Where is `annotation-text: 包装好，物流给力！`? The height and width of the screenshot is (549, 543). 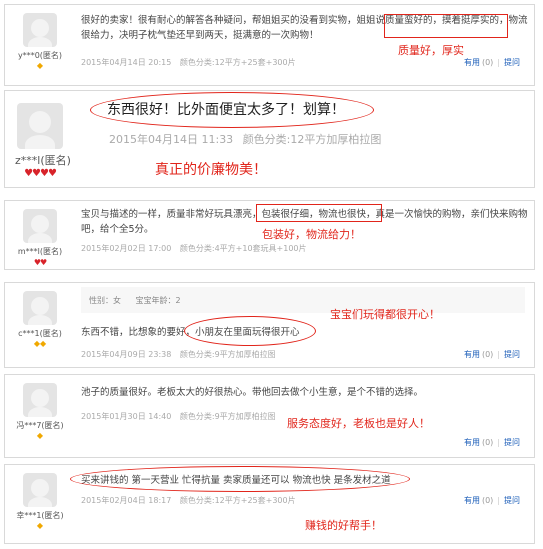 annotation-text: 包装好，物流给力！ is located at coordinates (311, 234).